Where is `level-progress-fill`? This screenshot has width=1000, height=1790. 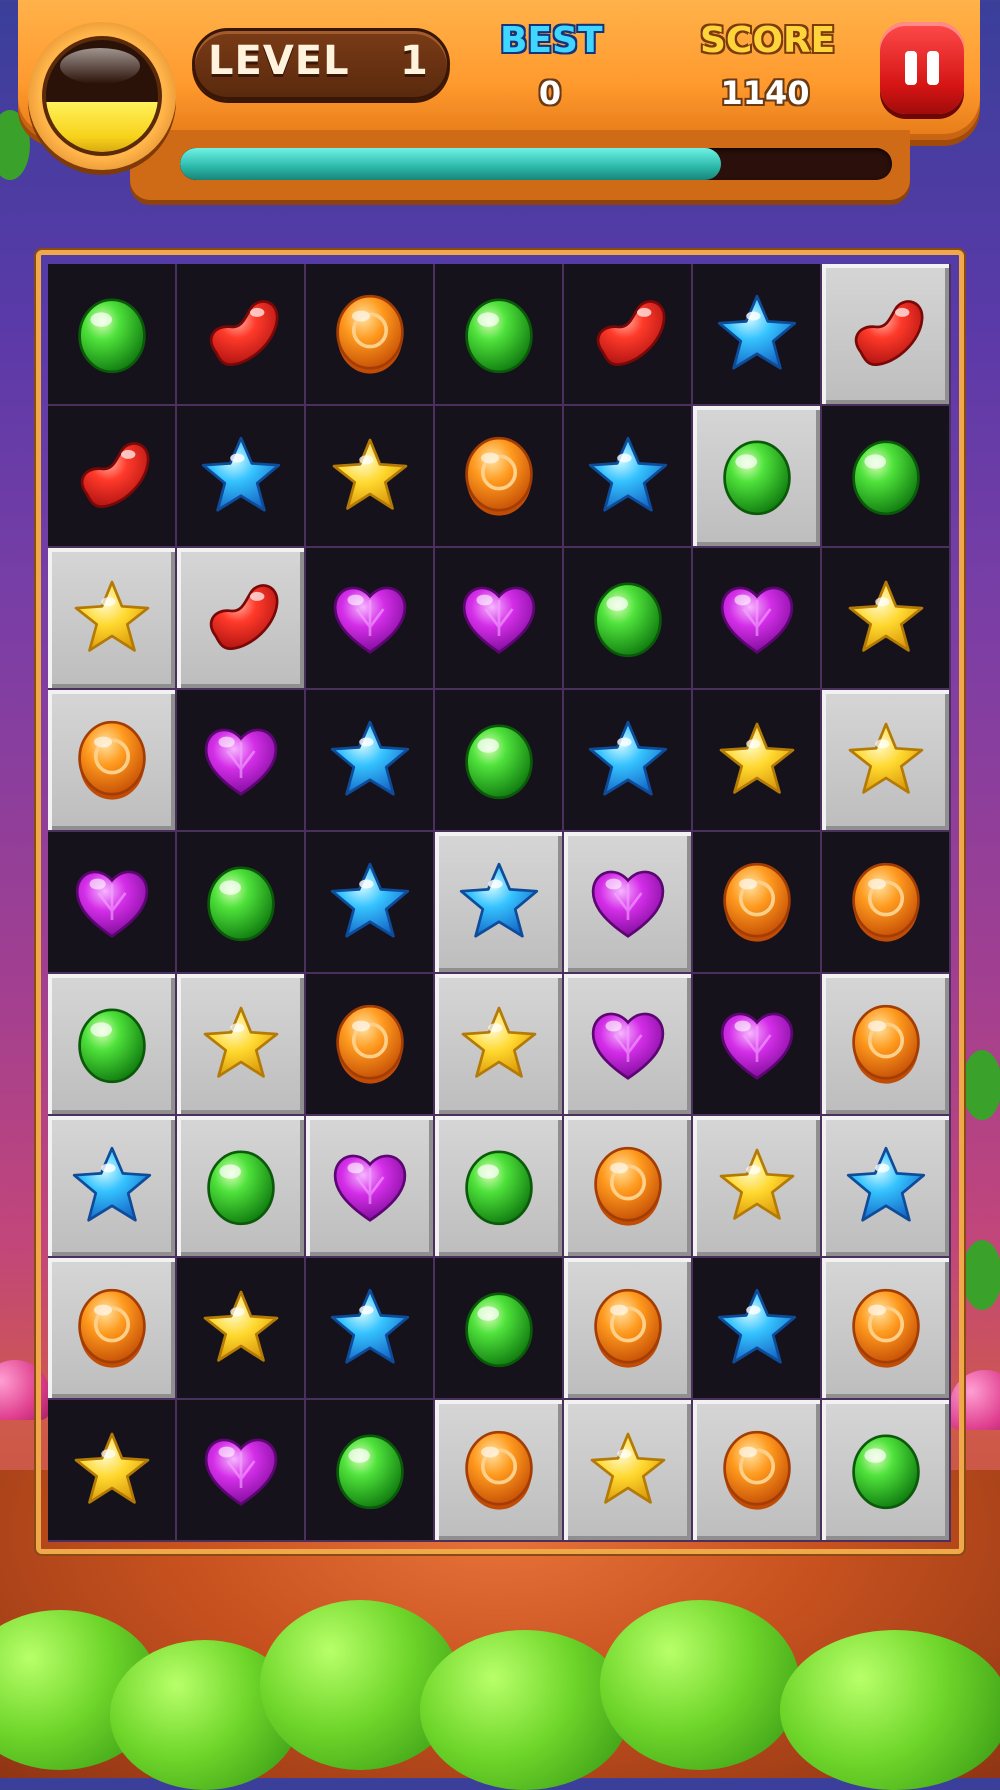
level-progress-fill is located at coordinates (451, 164).